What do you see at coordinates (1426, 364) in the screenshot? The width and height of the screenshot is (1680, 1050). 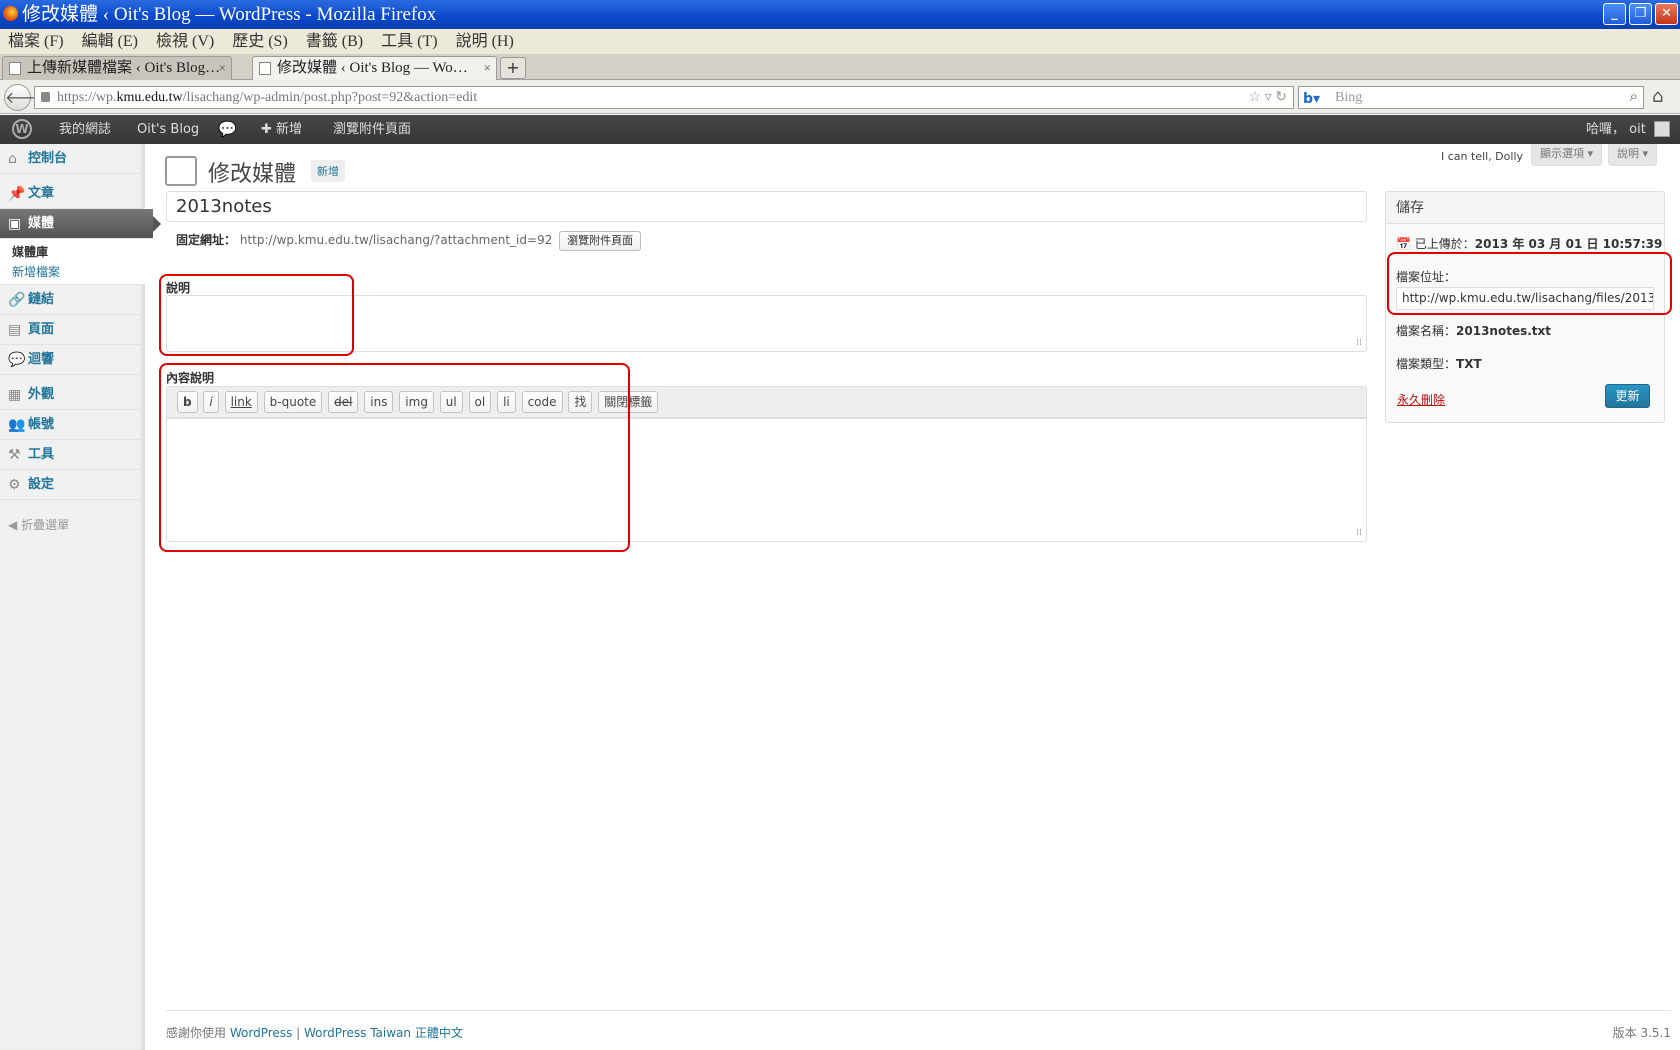 I see `file-type-label: 檔案類型：` at bounding box center [1426, 364].